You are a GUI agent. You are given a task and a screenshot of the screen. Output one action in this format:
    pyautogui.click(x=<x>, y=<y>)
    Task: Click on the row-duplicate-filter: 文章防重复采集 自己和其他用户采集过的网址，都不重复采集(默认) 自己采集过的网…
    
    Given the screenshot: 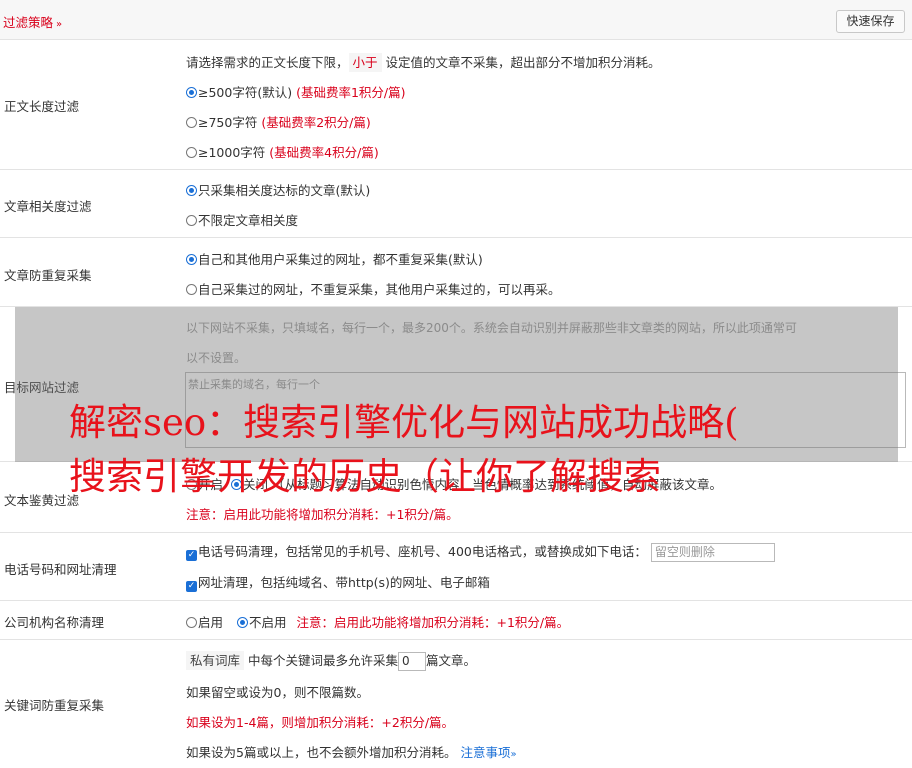 What is the action you would take?
    pyautogui.click(x=456, y=272)
    